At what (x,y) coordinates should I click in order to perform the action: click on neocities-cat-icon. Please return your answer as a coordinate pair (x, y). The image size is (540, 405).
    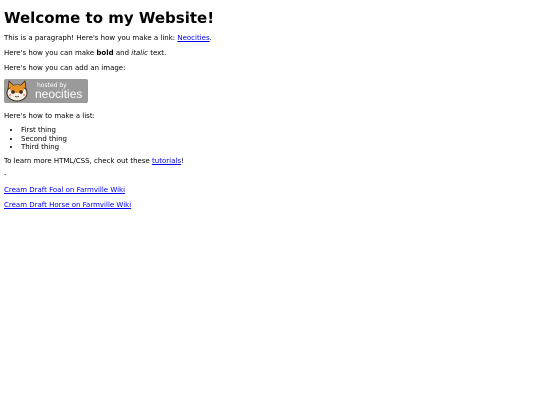
    Looking at the image, I should click on (17, 91).